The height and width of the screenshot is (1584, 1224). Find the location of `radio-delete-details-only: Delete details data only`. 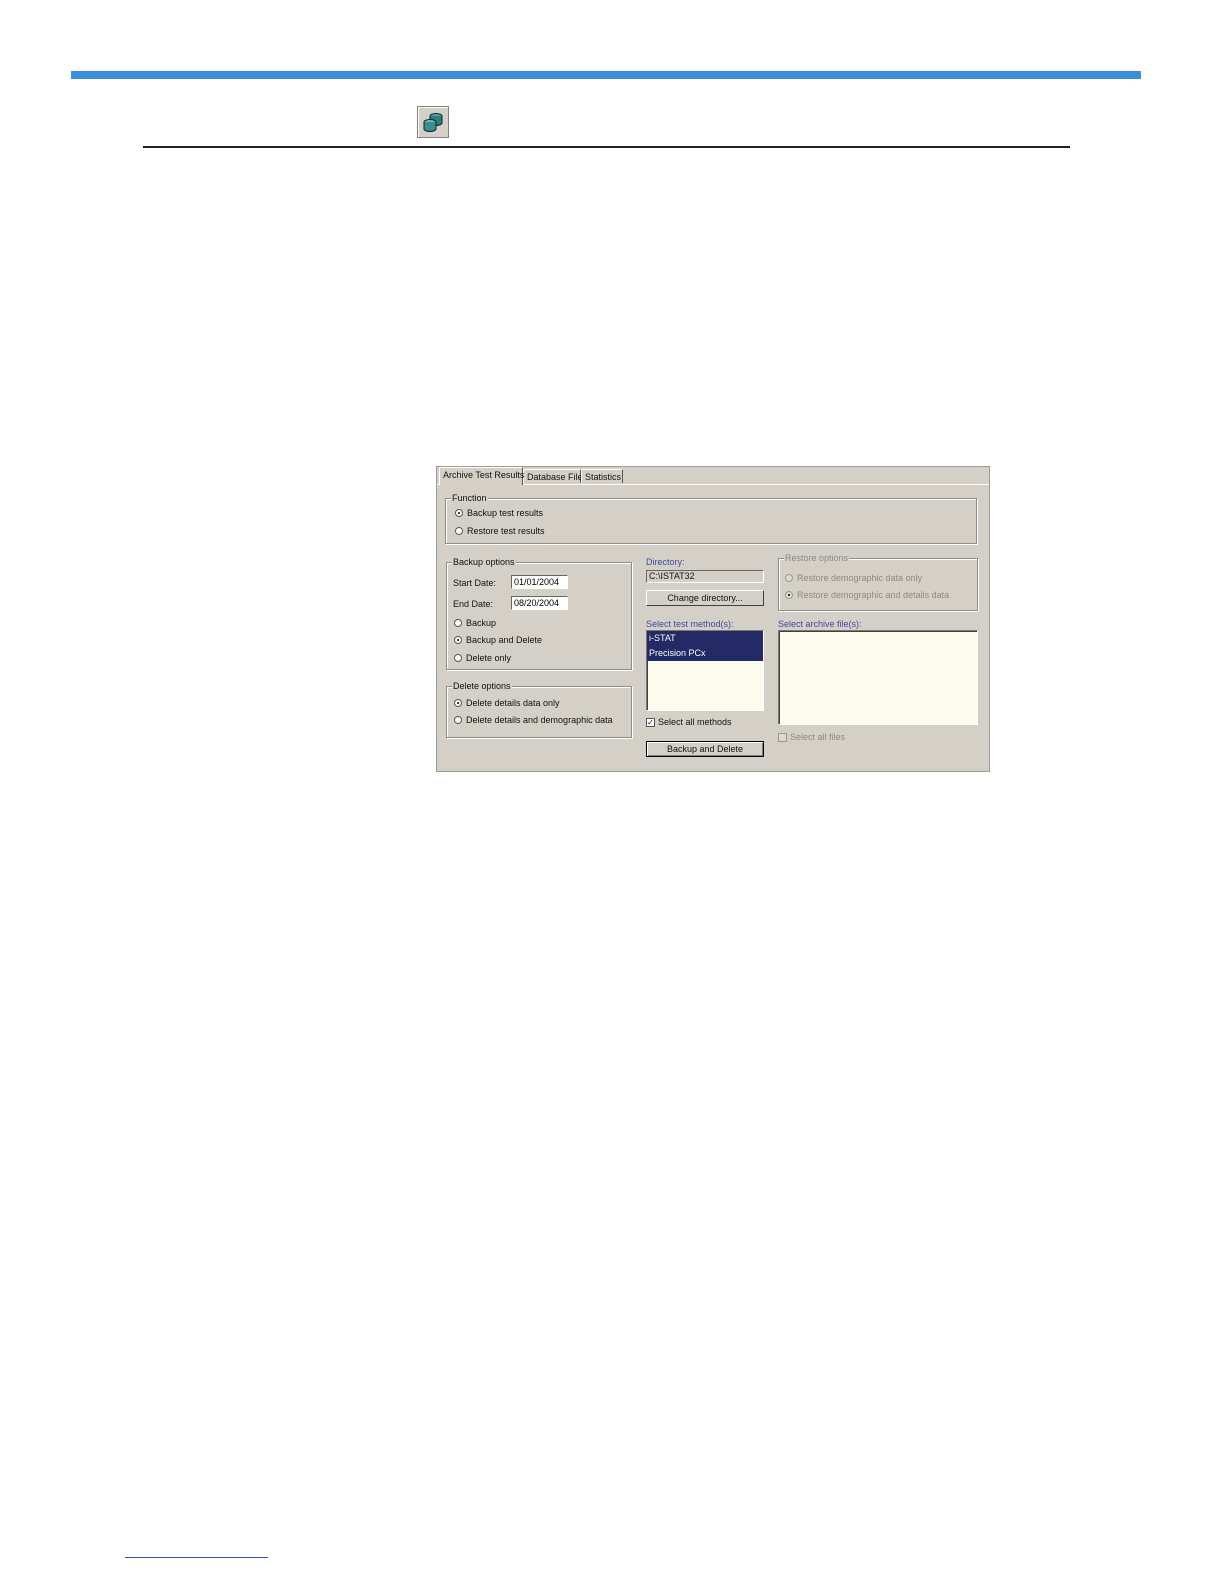

radio-delete-details-only: Delete details data only is located at coordinates (507, 703).